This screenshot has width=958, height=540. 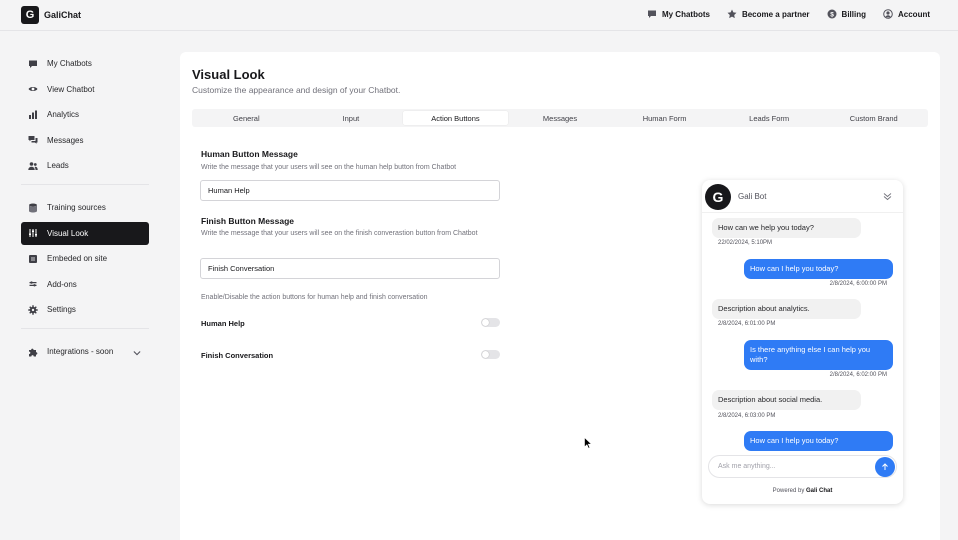 I want to click on tab-custom-brand: Custom Brand, so click(x=873, y=118).